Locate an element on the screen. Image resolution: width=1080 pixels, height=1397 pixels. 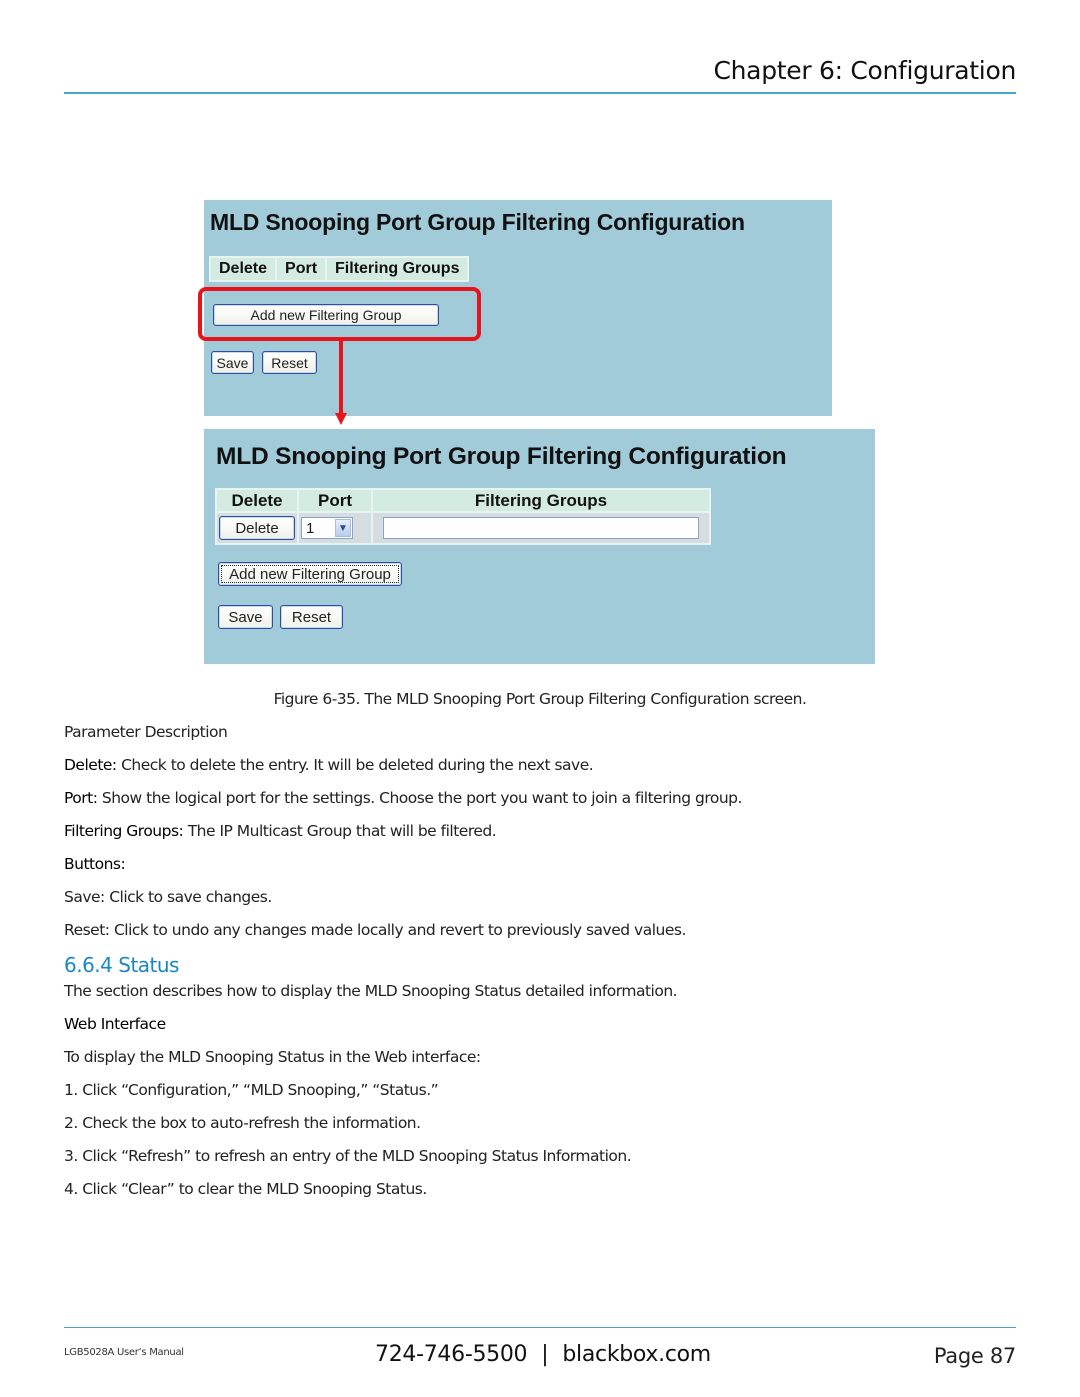
section-heading: 6.6.4 Status is located at coordinates (121, 965).